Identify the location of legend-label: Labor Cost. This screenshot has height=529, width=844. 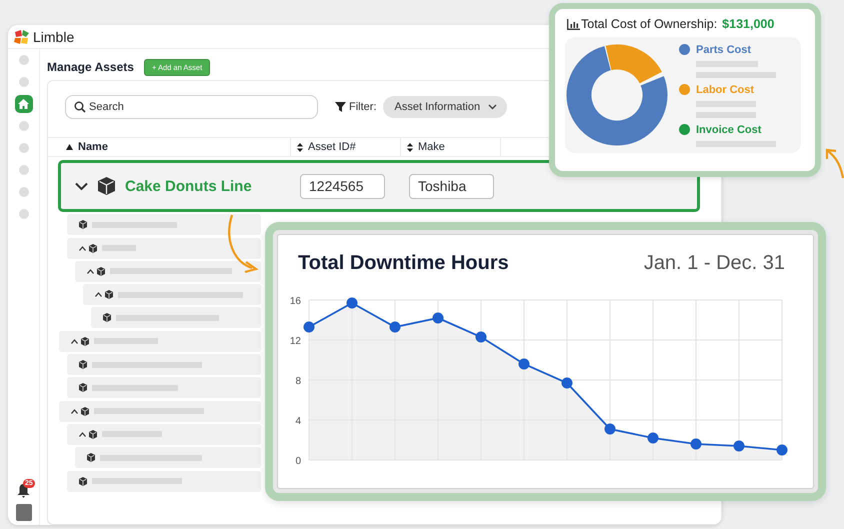
(725, 90).